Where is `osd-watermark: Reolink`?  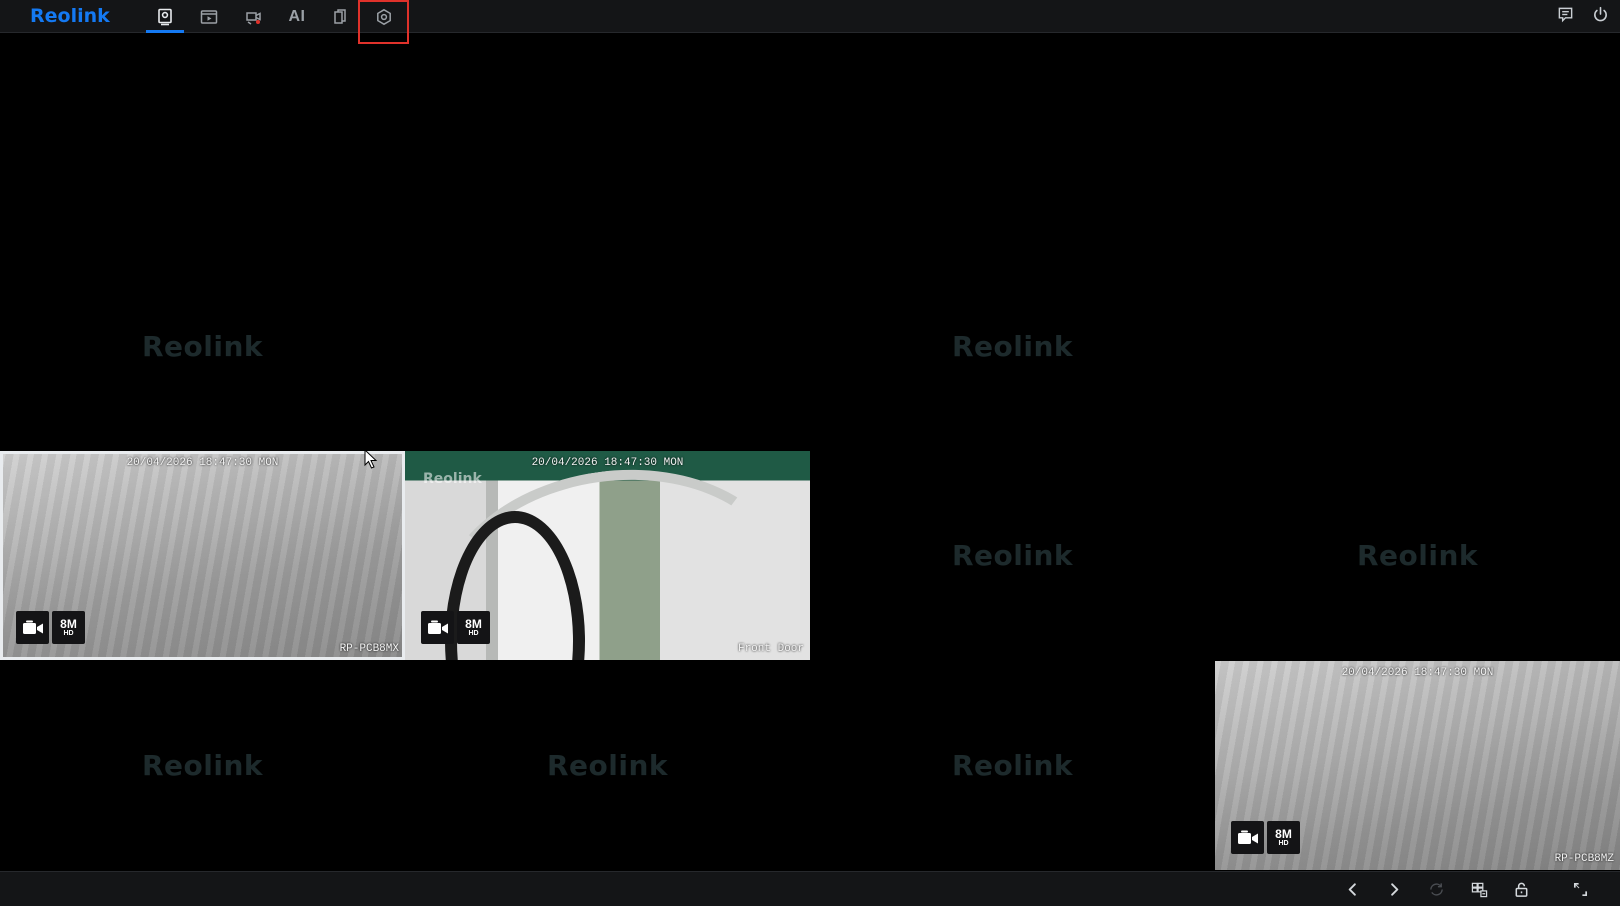 osd-watermark: Reolink is located at coordinates (452, 479).